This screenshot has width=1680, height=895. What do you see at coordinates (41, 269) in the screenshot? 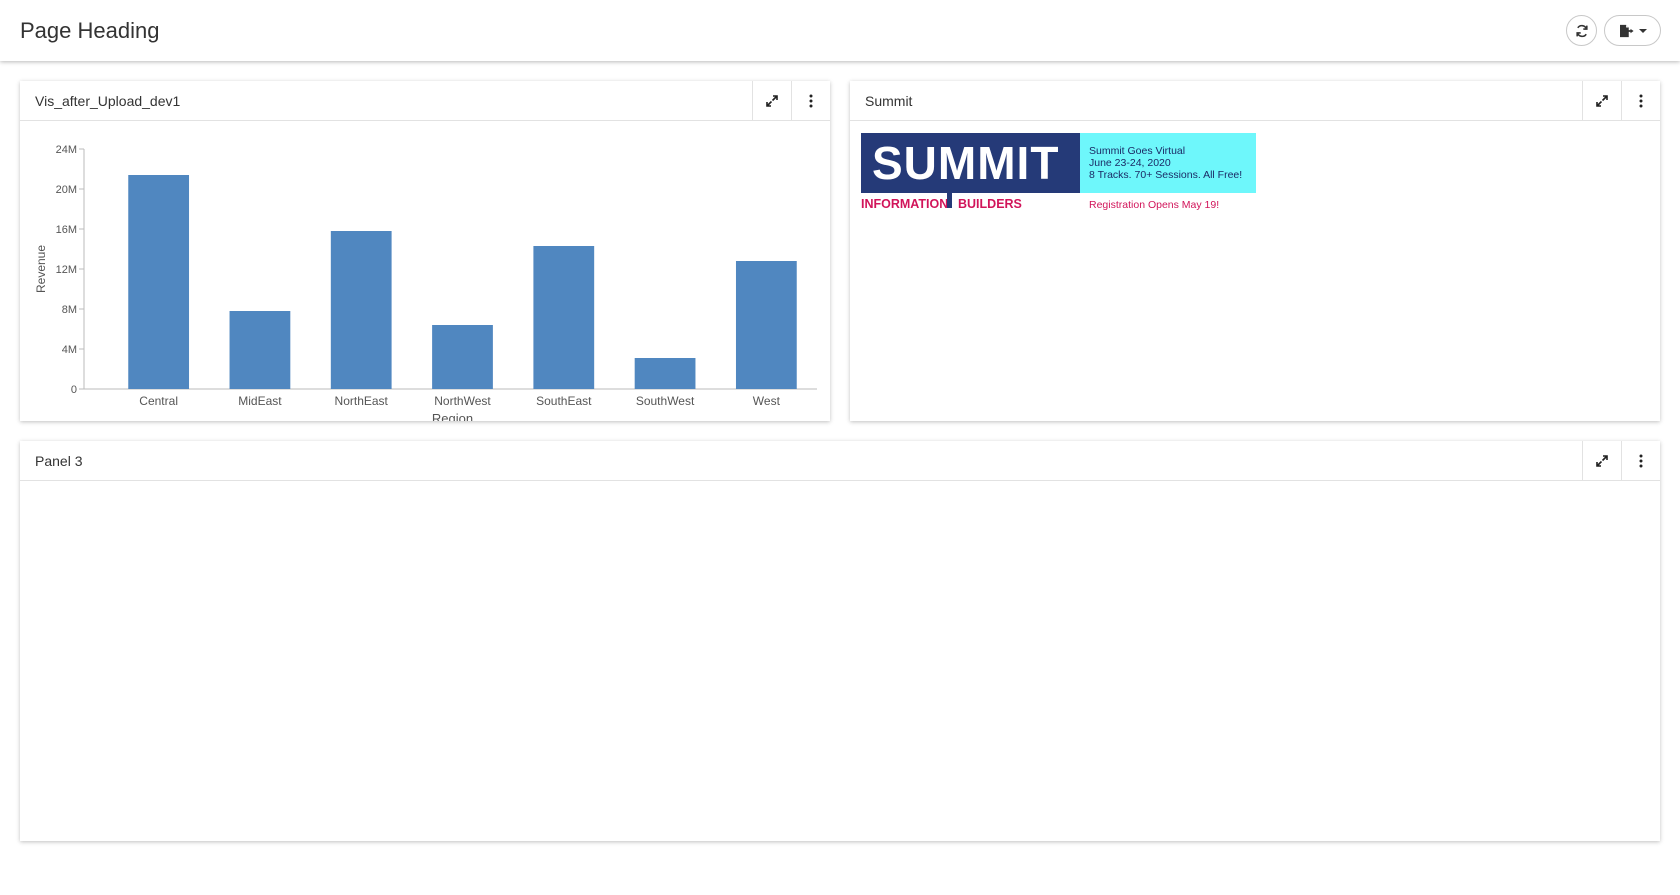
I see `y-axis-title: Revenue` at bounding box center [41, 269].